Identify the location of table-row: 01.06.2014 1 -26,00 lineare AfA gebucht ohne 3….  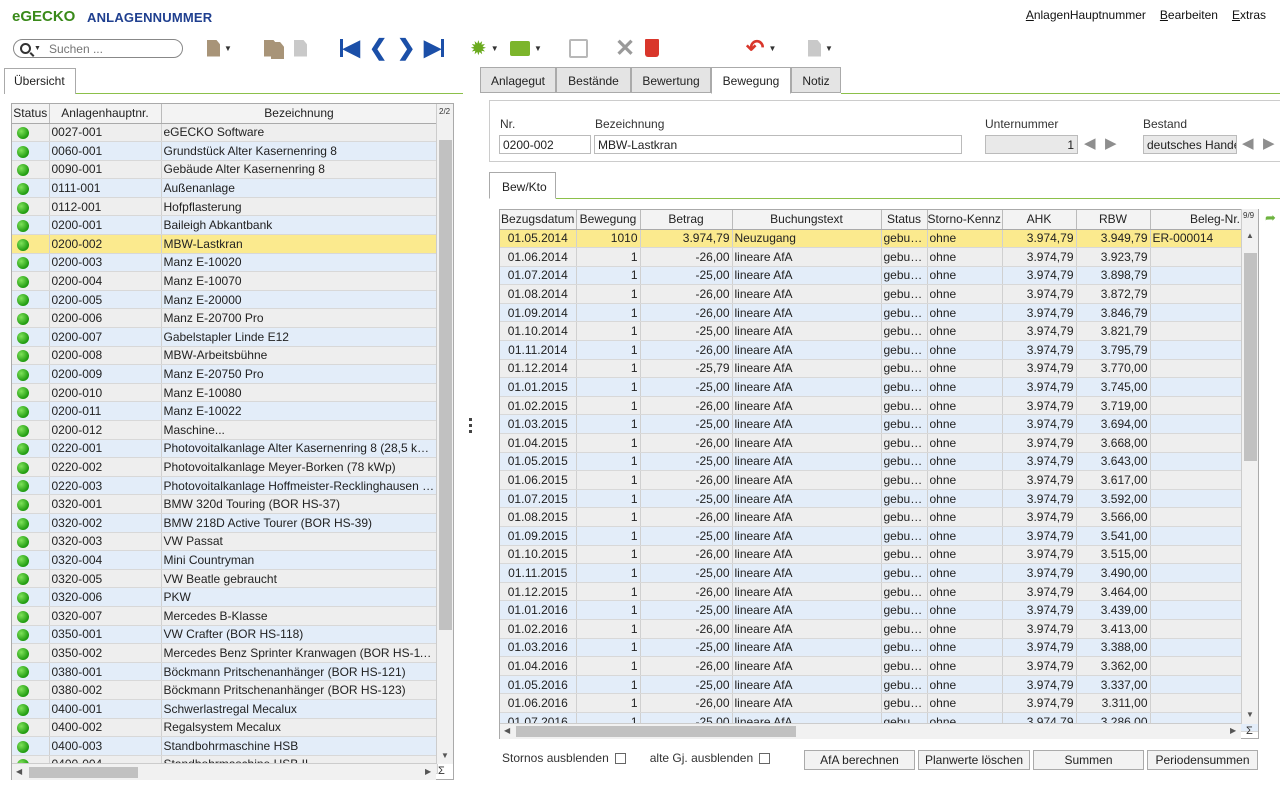
(879, 257).